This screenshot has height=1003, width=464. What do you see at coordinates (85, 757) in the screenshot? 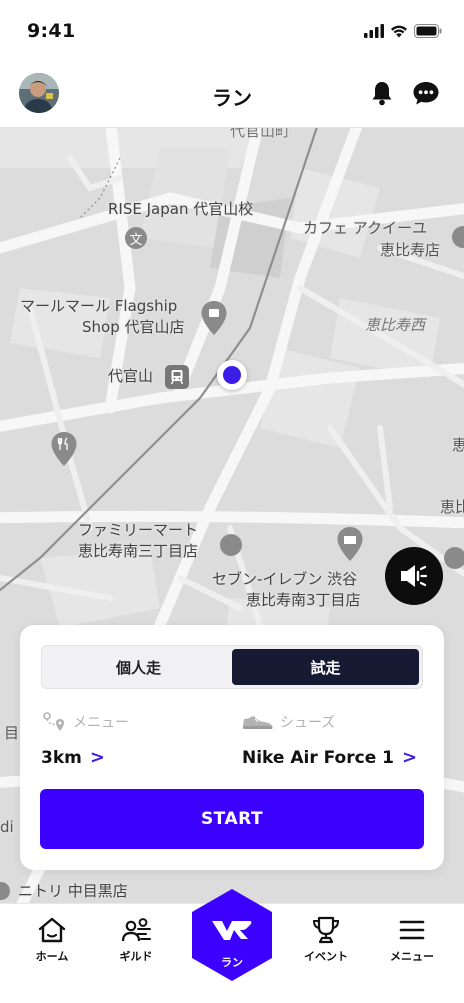
I see `menu-option-value-row: 3km >` at bounding box center [85, 757].